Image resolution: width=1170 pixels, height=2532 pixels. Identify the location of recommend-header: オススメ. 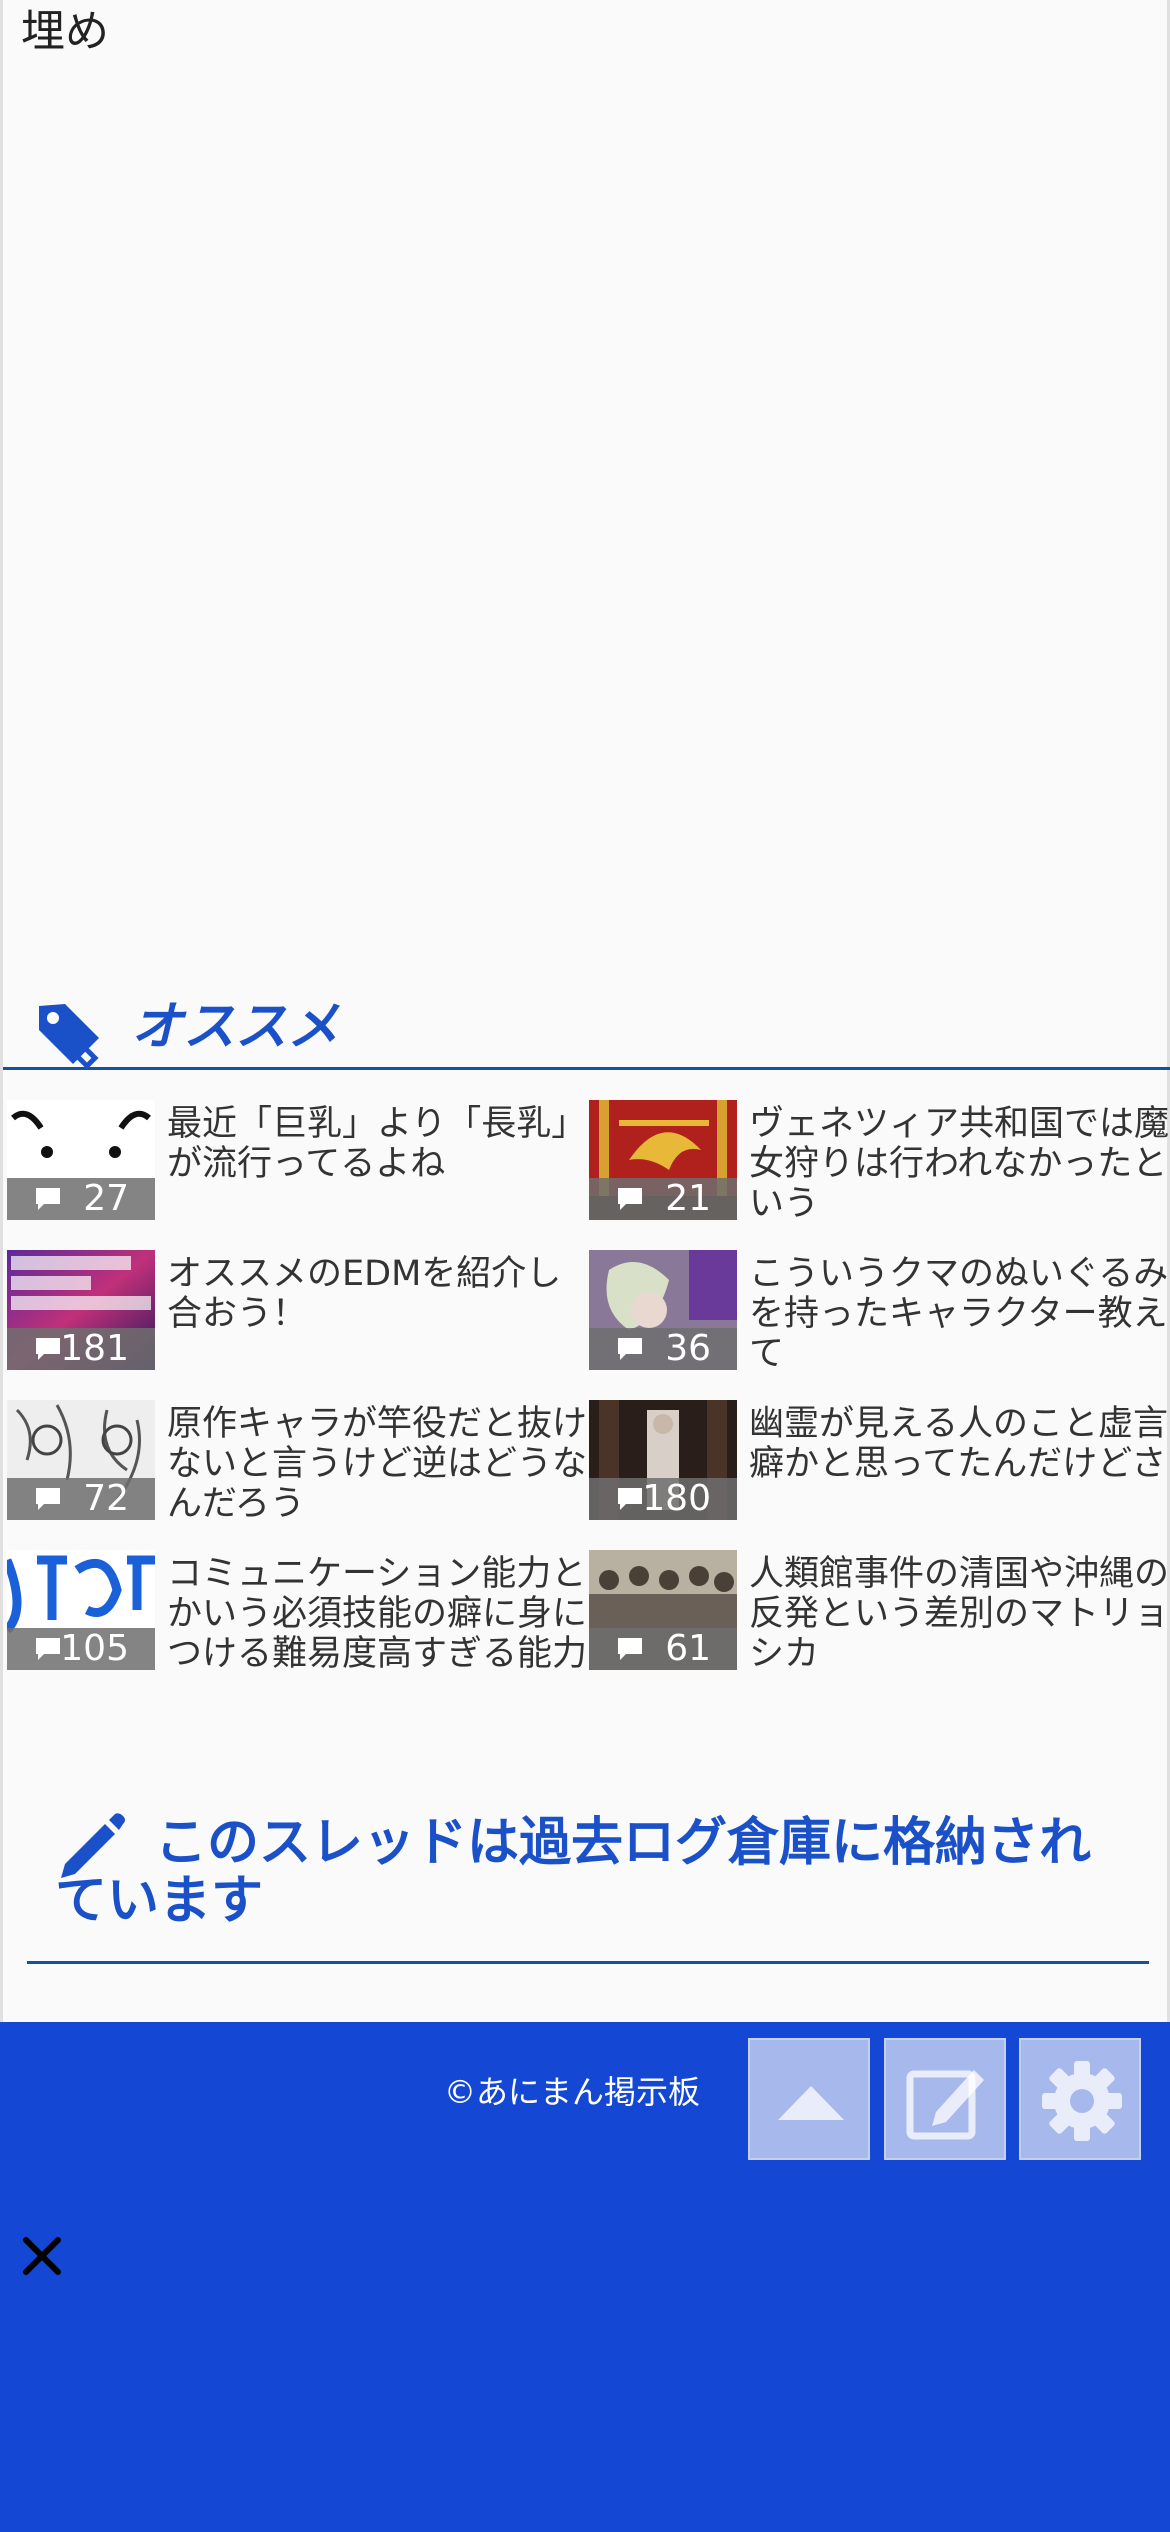
(586, 1030).